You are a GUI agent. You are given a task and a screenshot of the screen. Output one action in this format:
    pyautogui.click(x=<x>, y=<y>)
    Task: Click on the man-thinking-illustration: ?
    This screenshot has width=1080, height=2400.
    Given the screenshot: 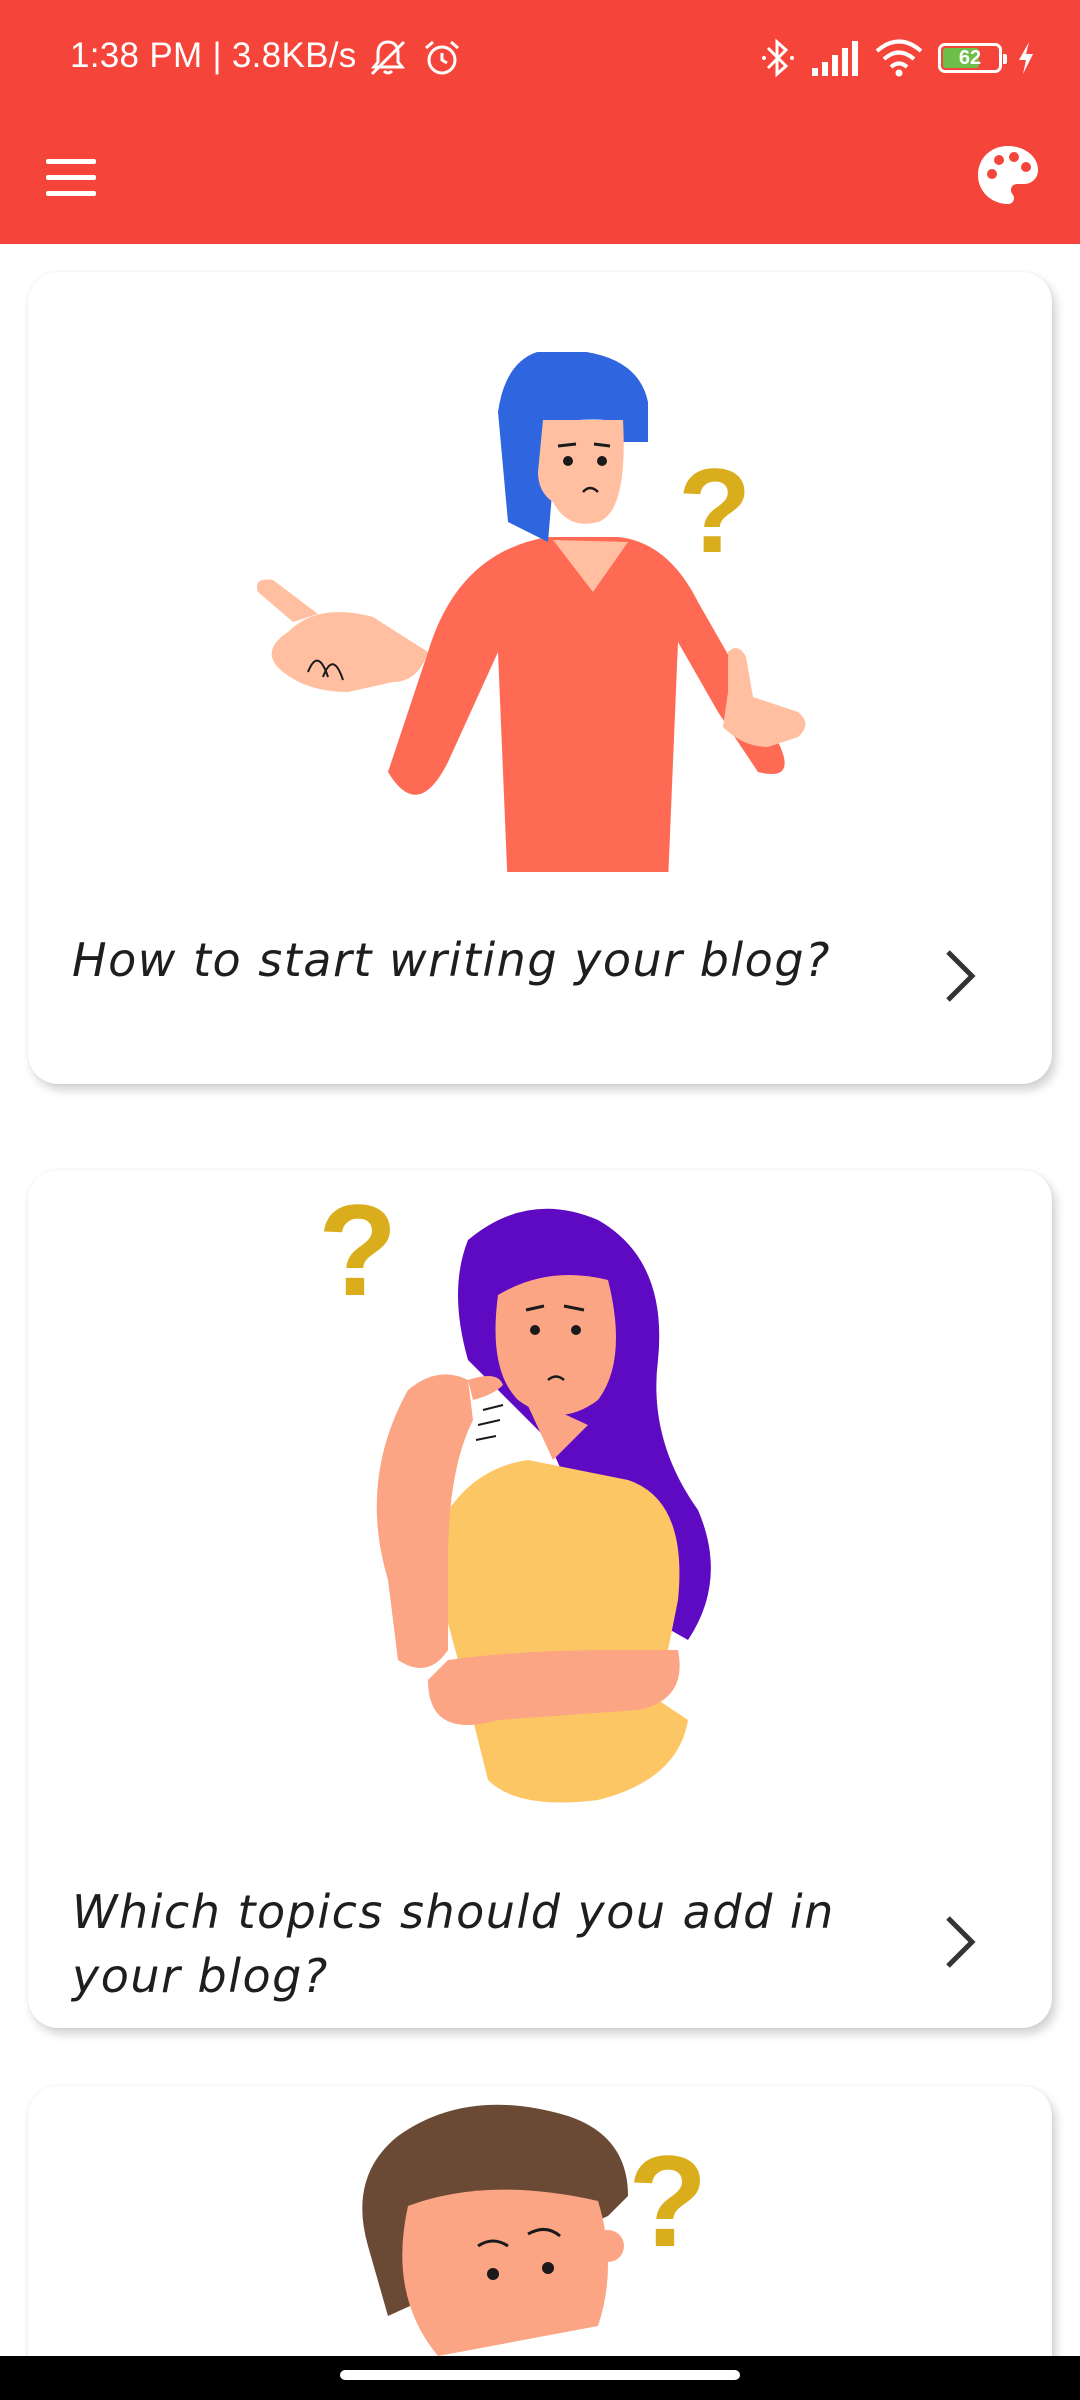 What is the action you would take?
    pyautogui.click(x=534, y=2230)
    